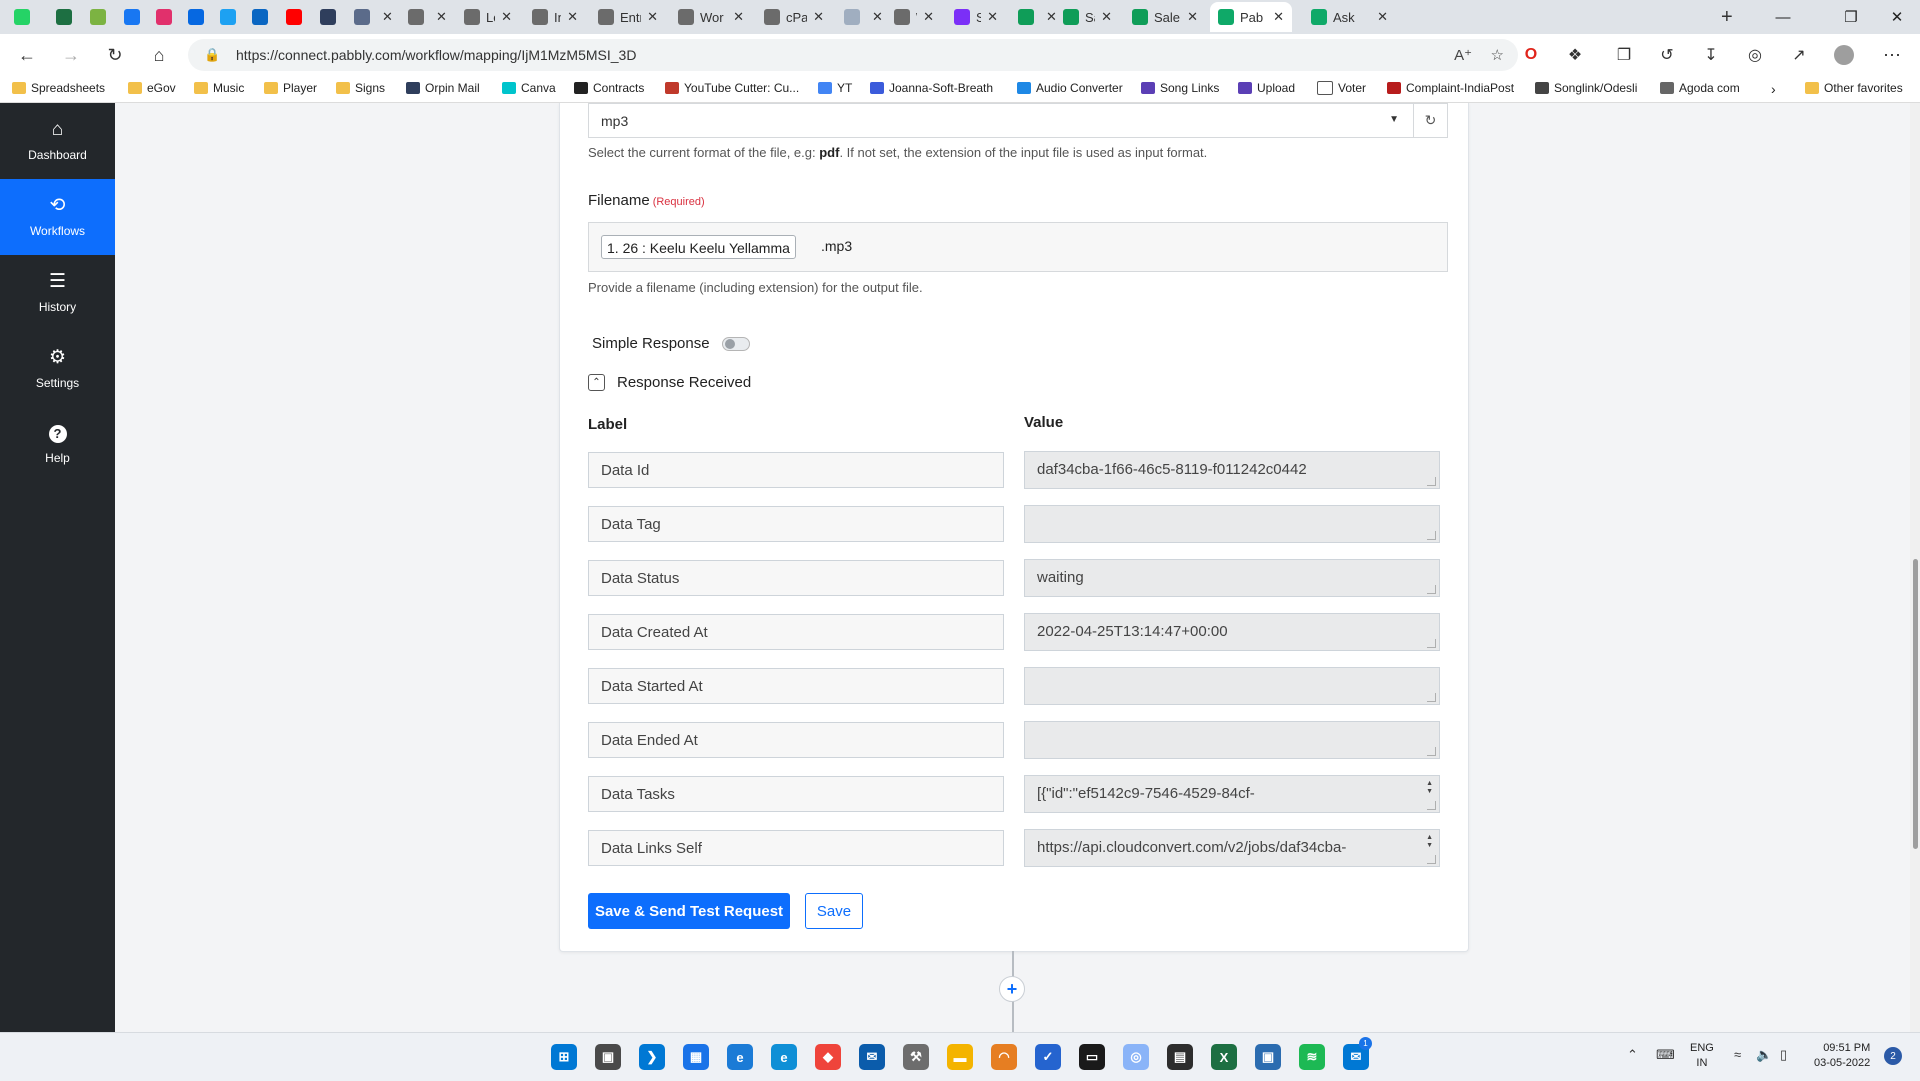 The image size is (1920, 1081). I want to click on sidebar-item-dashboard: ⌂ Dashboard, so click(57, 141).